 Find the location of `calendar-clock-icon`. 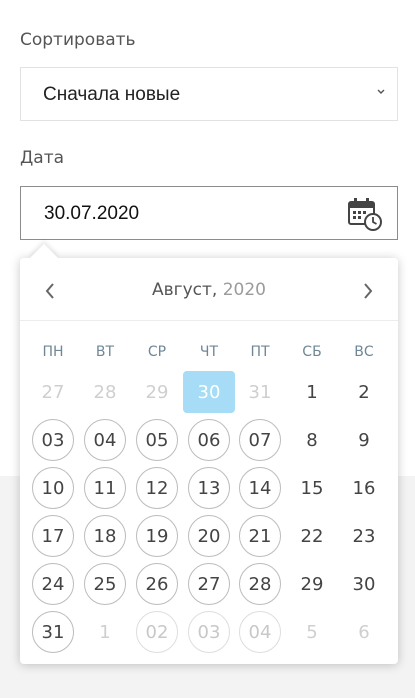

calendar-clock-icon is located at coordinates (365, 214).